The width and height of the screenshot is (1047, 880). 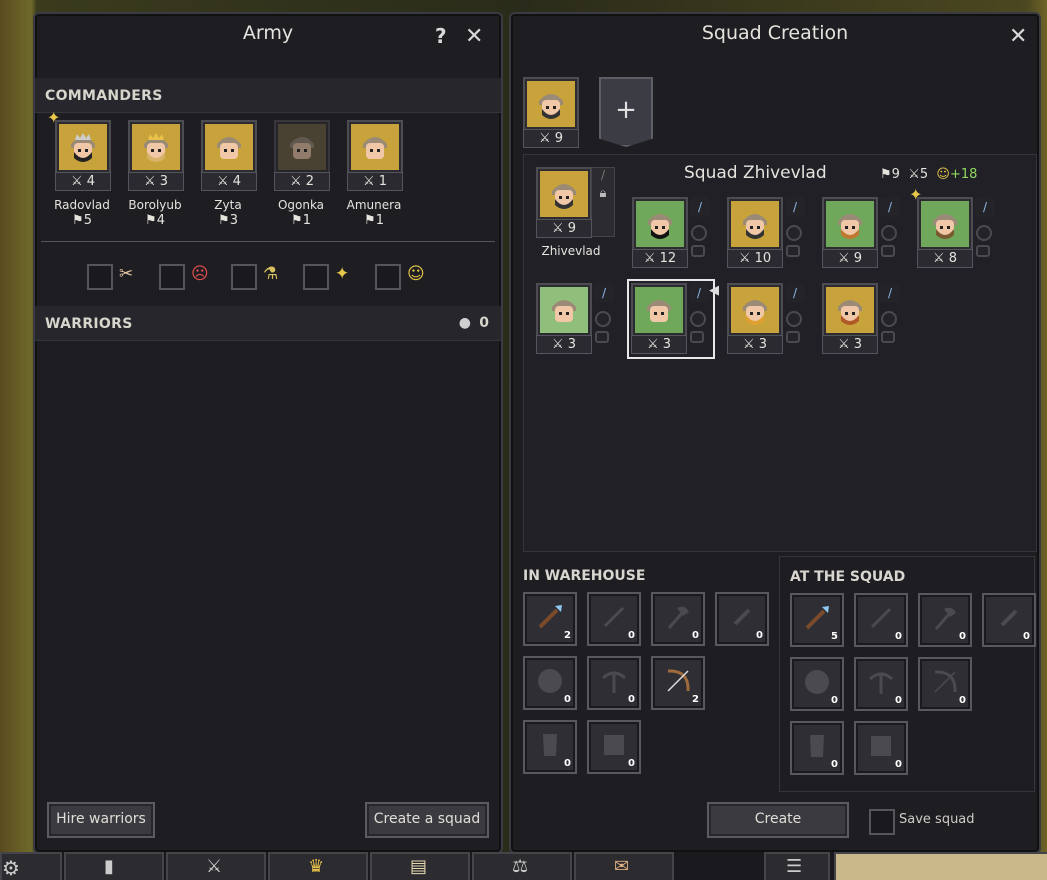 I want to click on filter-bar: ✂ ☹ ⚗ ✦ ☺, so click(x=268, y=275).